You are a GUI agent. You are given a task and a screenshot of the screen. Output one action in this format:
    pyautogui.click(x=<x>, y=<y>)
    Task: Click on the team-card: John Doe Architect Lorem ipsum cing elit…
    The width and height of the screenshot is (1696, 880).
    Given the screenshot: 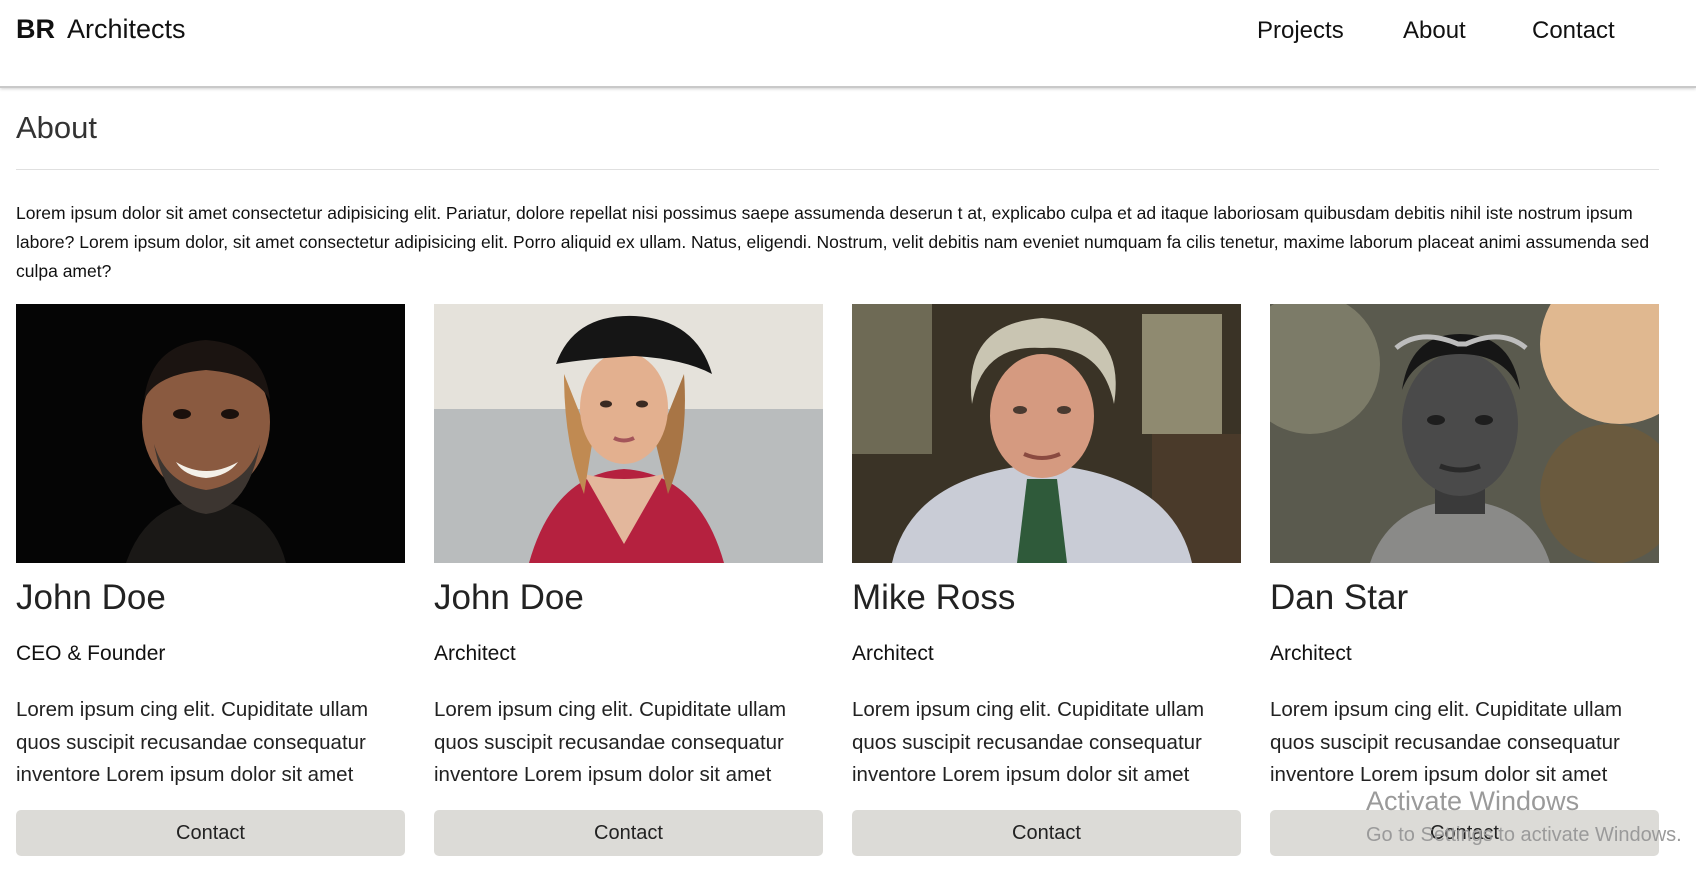 What is the action you would take?
    pyautogui.click(x=628, y=584)
    